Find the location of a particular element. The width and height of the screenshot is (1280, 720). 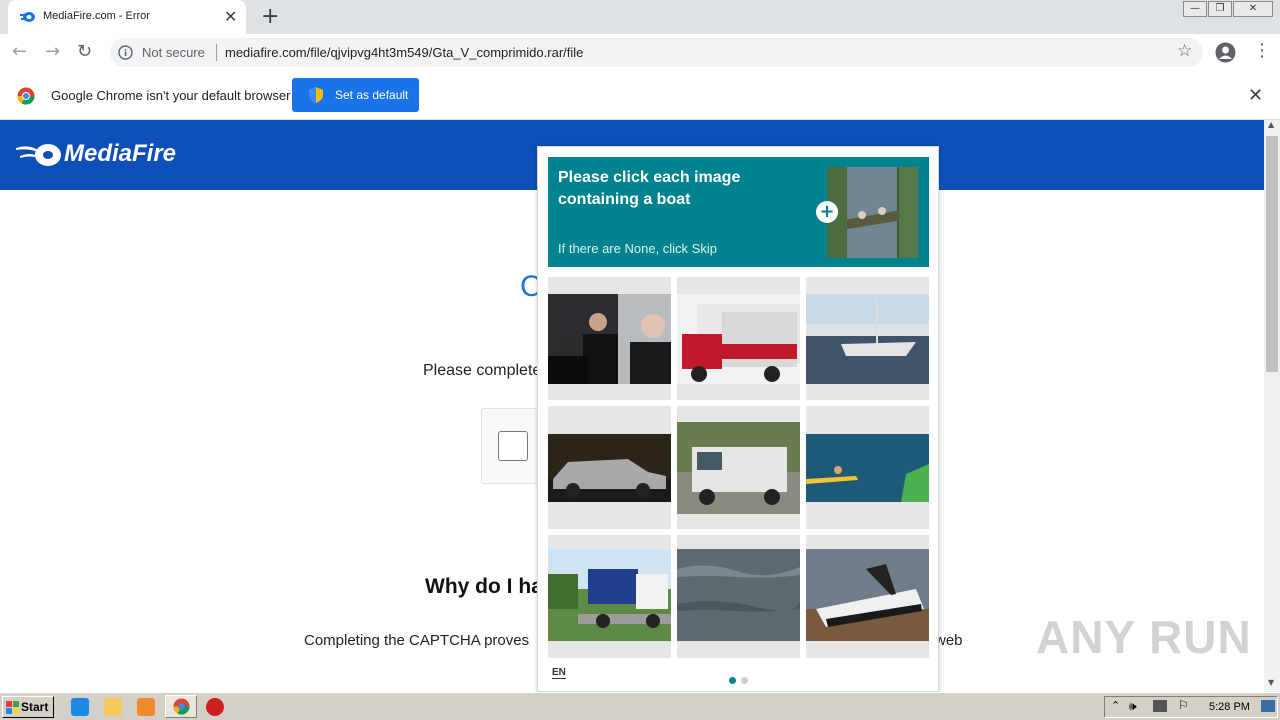

forward-icon: → is located at coordinates (52, 51).